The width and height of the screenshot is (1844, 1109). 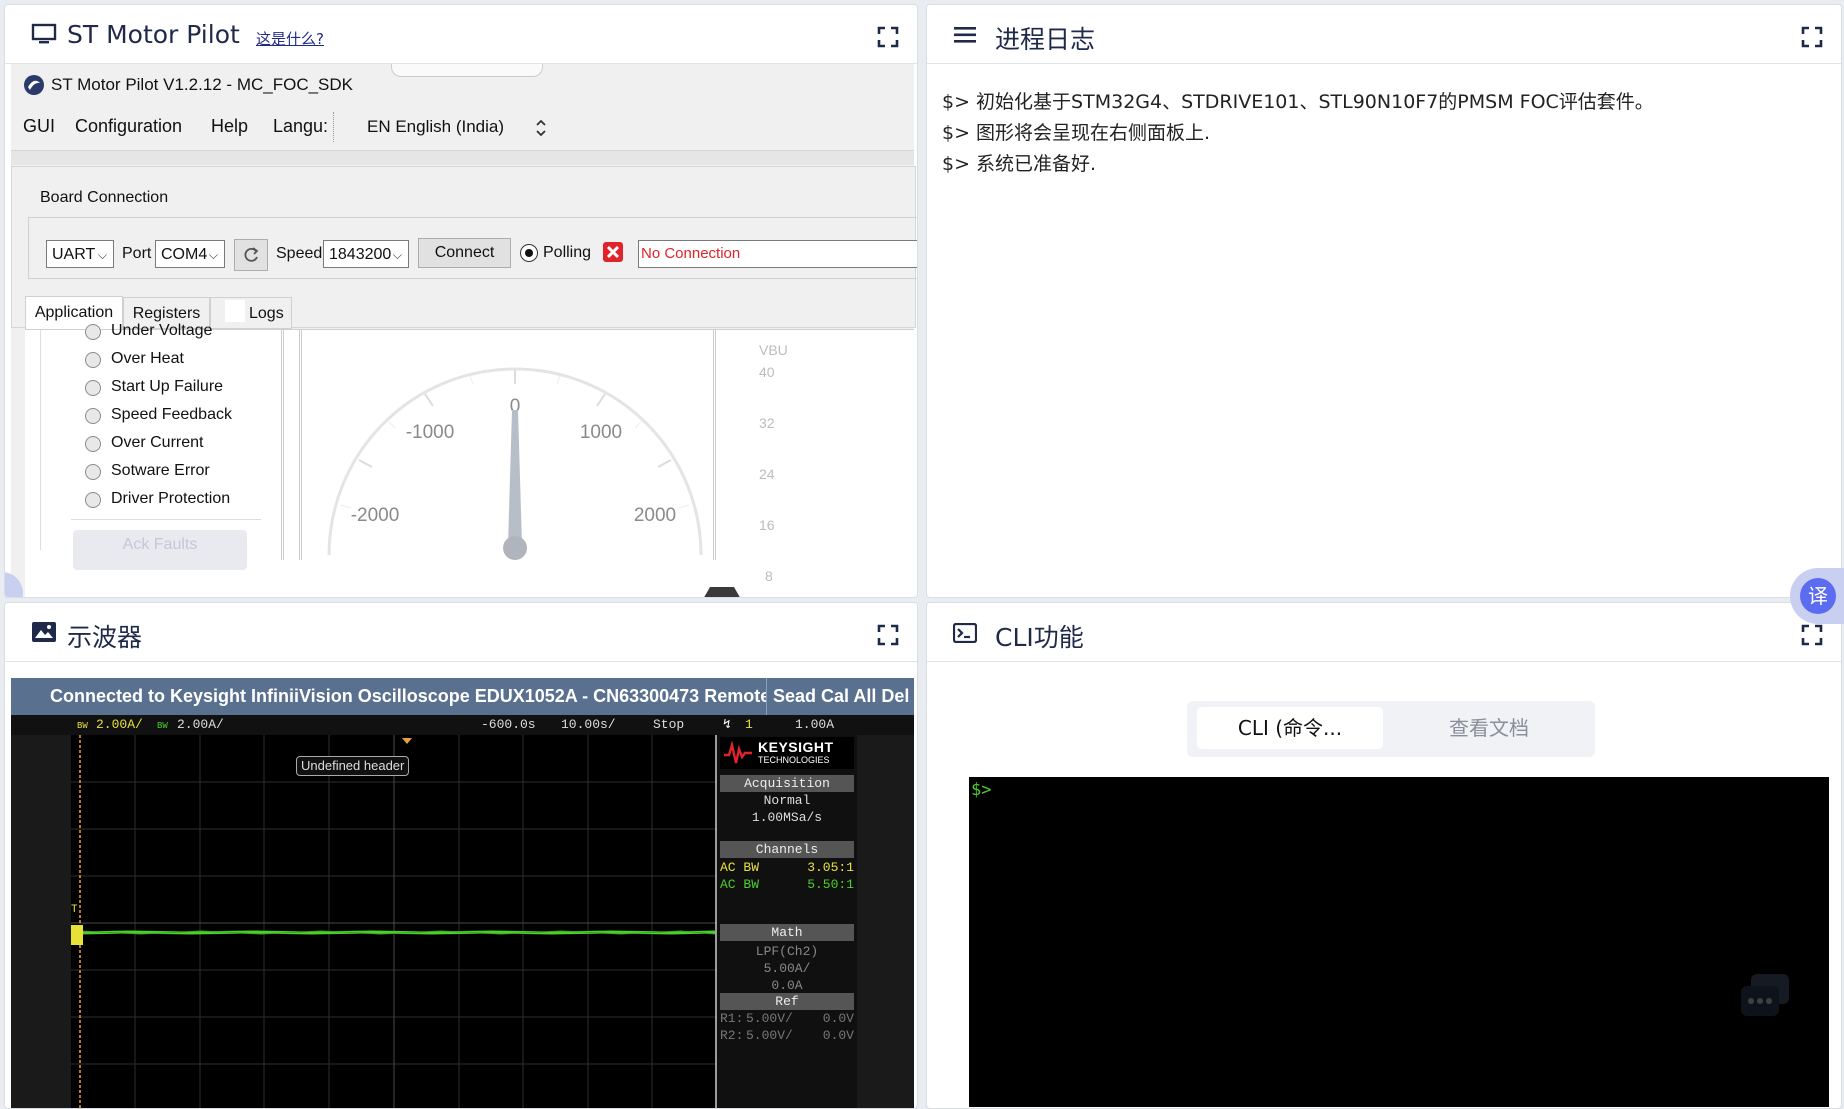 What do you see at coordinates (965, 35) in the screenshot?
I see `list-icon` at bounding box center [965, 35].